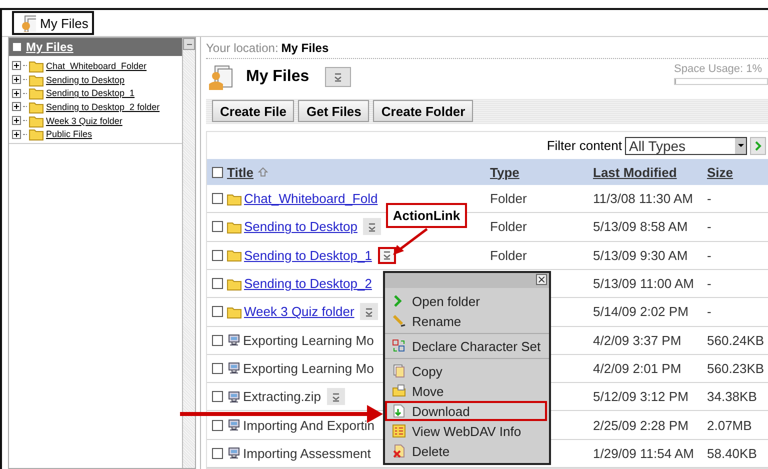 The height and width of the screenshot is (469, 768). Describe the element at coordinates (308, 255) in the screenshot. I see `folder-link: Sending to Desktop_1` at that location.